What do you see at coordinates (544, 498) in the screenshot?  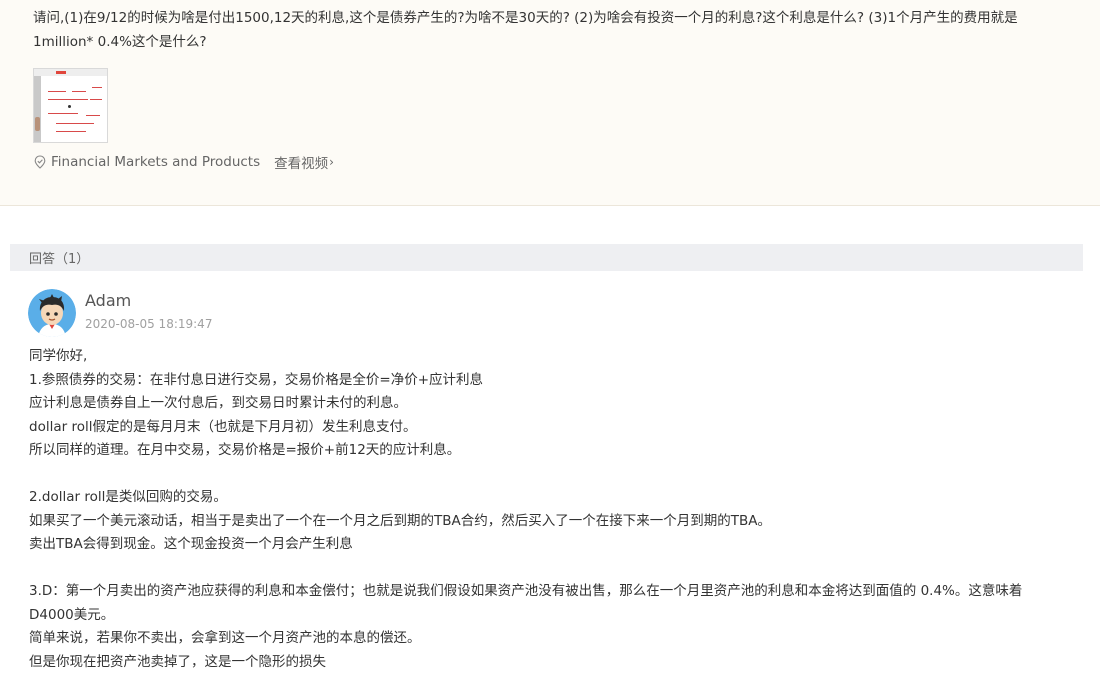 I see `answer-line: 2.dollar roll是类似回购的交易。` at bounding box center [544, 498].